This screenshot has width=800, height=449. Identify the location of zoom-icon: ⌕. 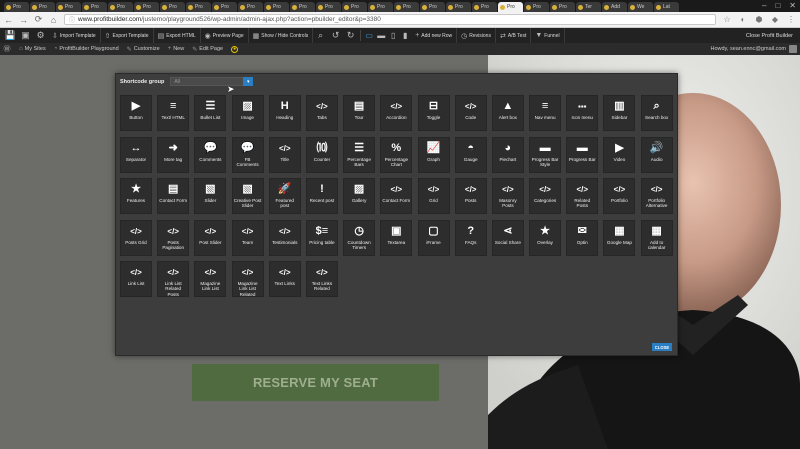
(320, 35).